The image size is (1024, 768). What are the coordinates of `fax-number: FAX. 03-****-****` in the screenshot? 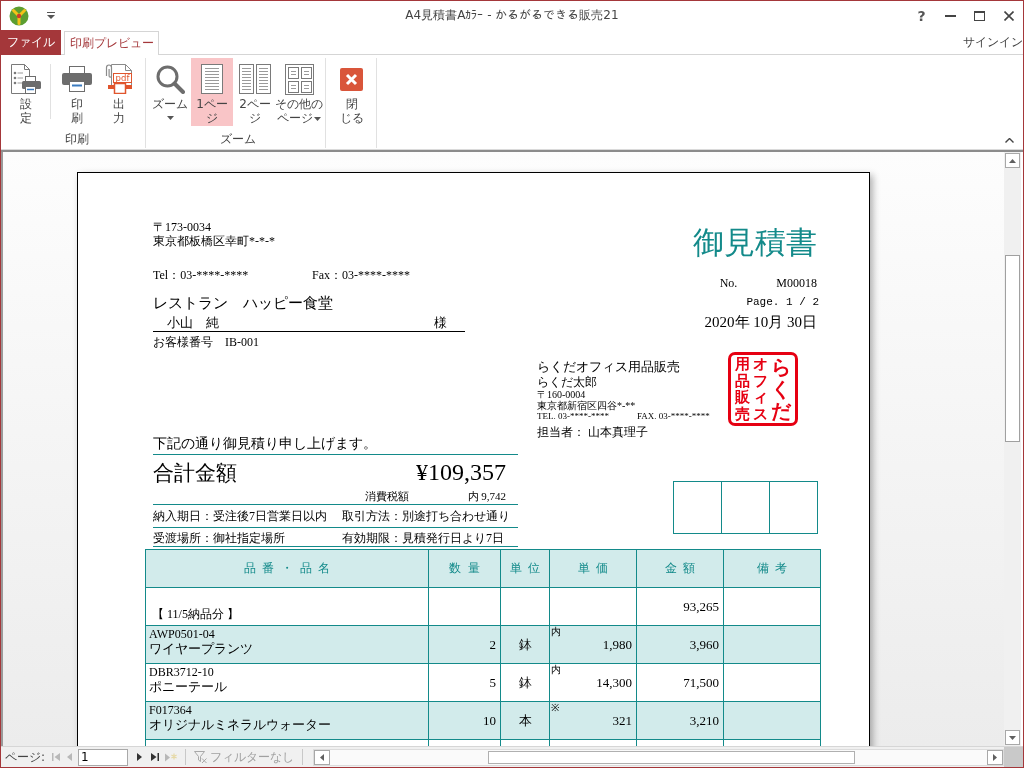 It's located at (673, 416).